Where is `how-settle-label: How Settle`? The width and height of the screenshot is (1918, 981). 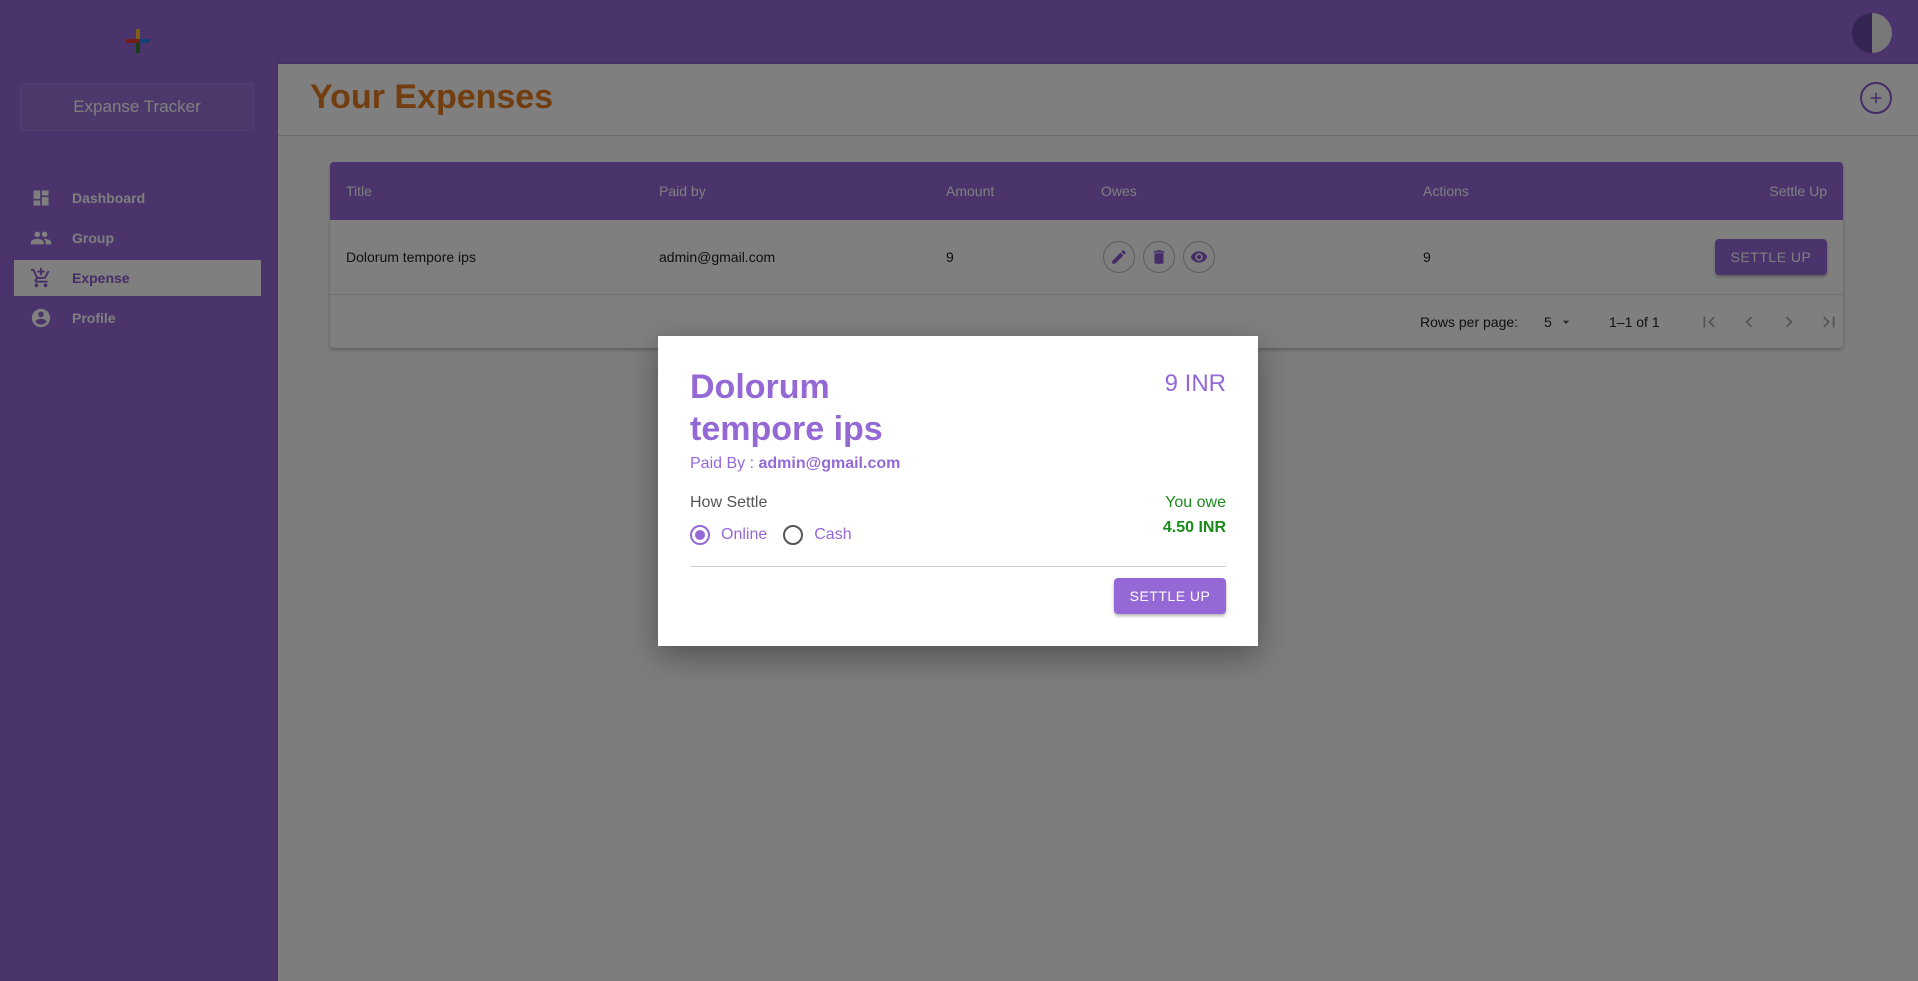
how-settle-label: How Settle is located at coordinates (729, 502).